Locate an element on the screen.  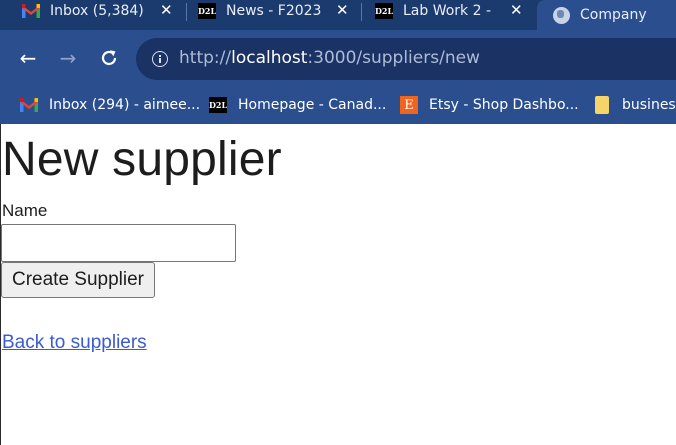
back-arrow-icon: ← is located at coordinates (28, 58).